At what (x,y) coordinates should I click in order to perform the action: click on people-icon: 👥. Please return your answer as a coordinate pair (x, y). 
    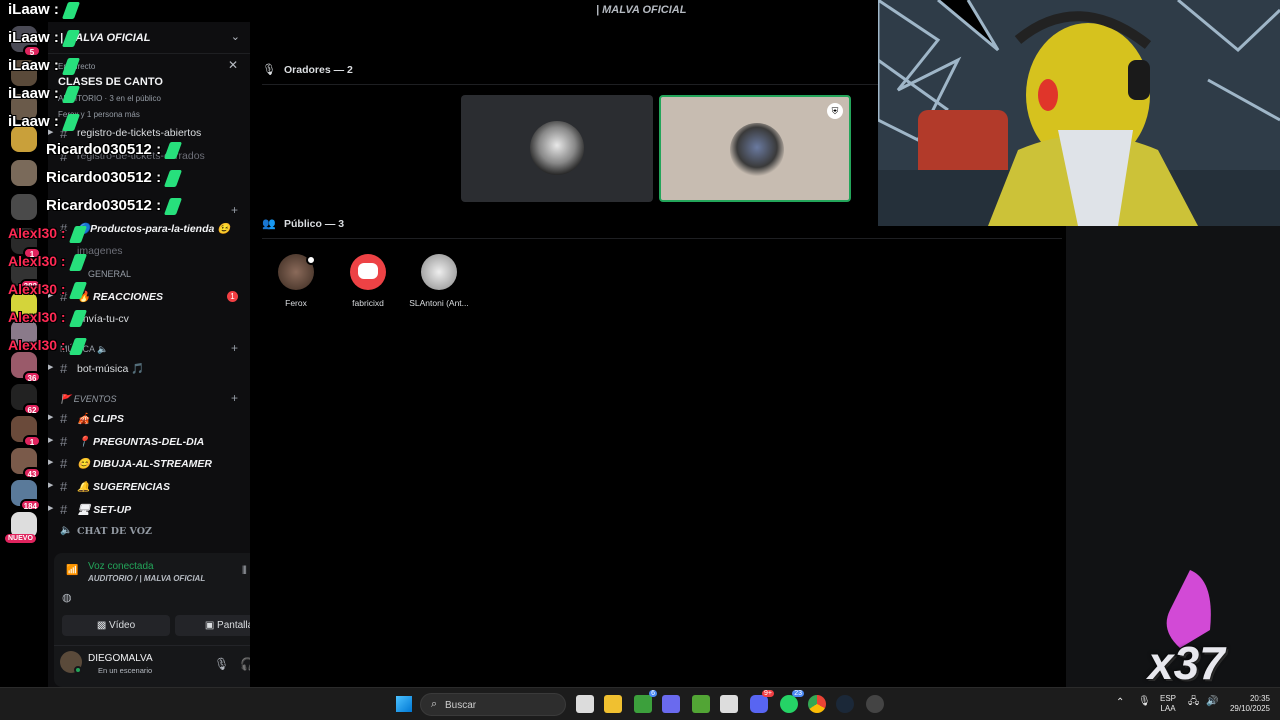
    Looking at the image, I should click on (269, 224).